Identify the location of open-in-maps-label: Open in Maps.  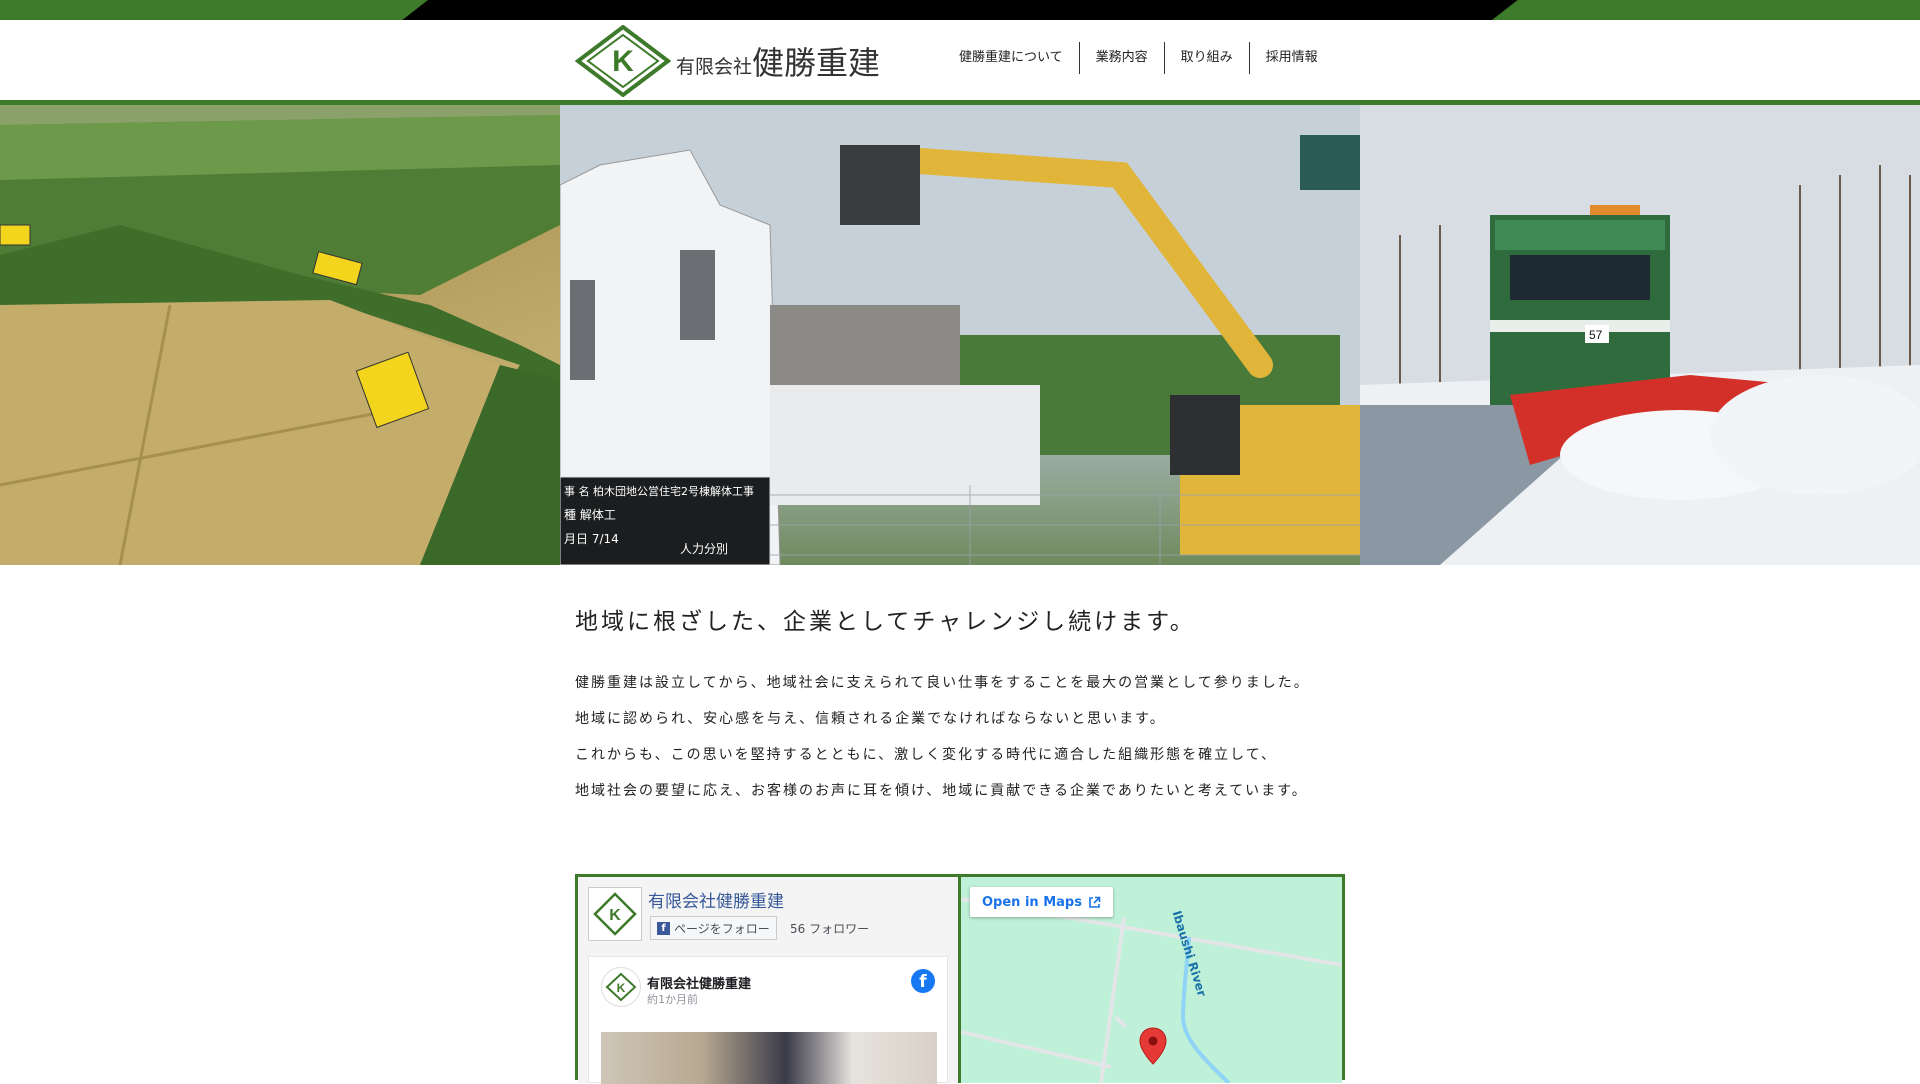
(1032, 902).